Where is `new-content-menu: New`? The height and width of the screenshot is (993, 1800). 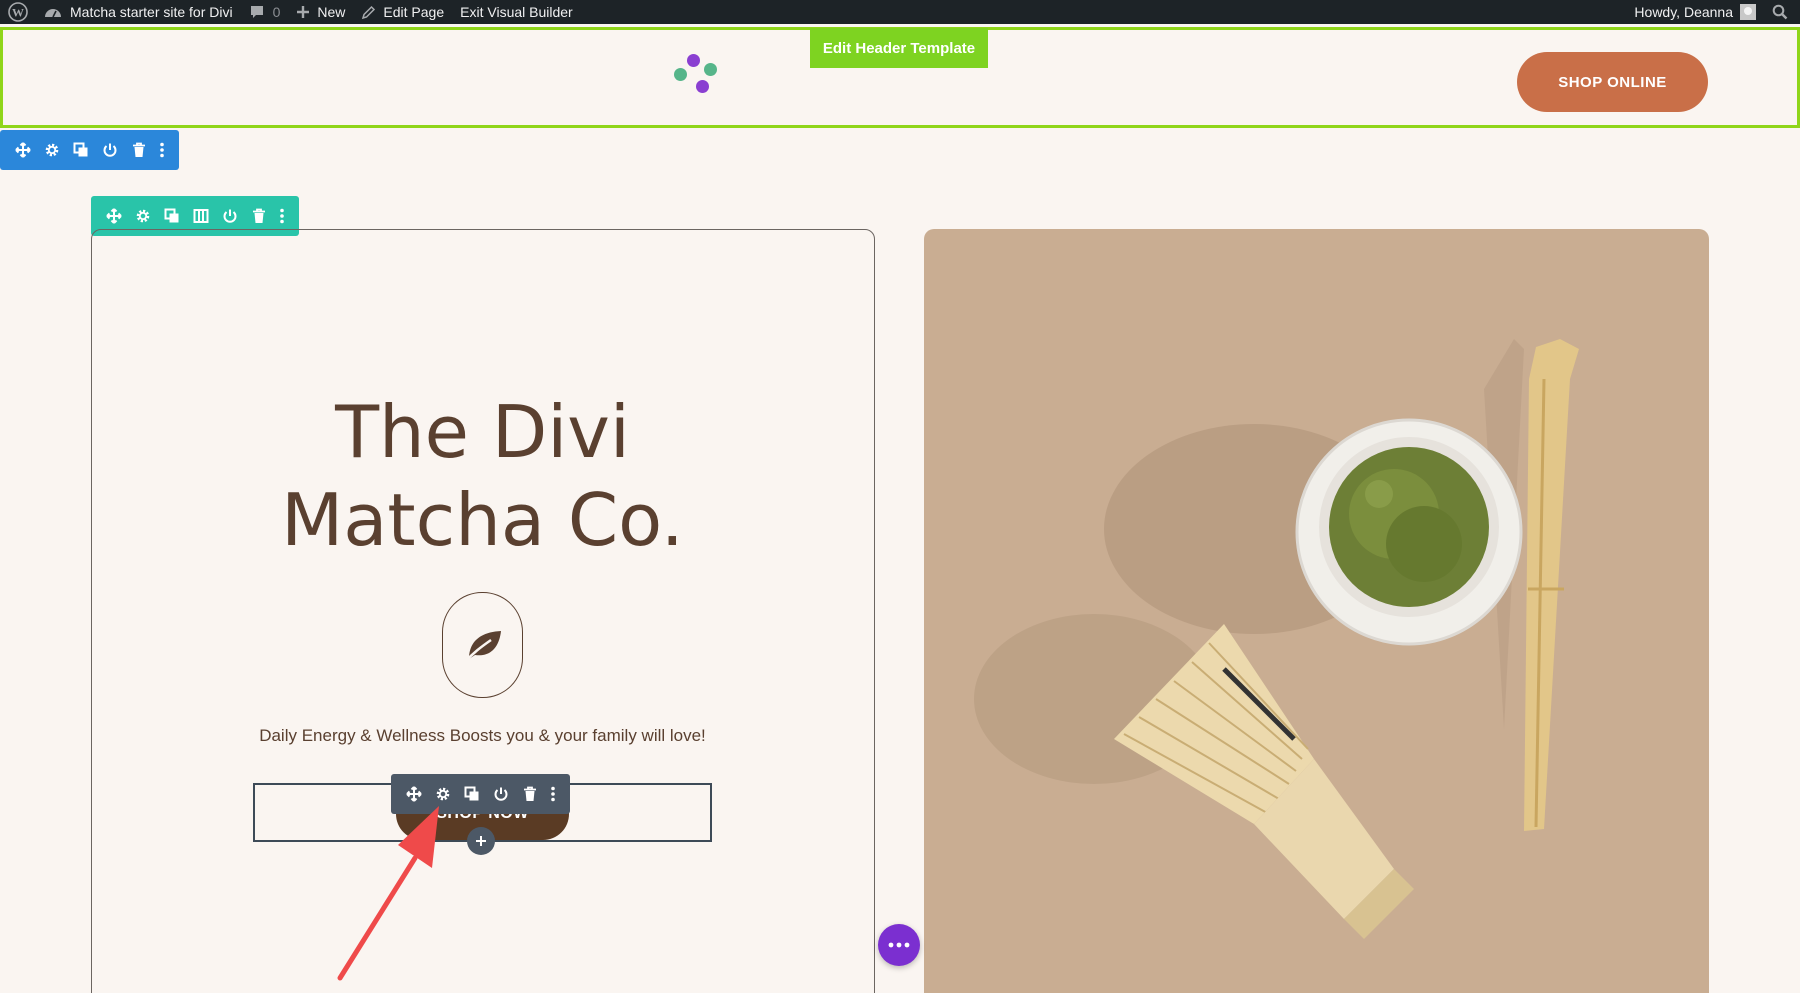
new-content-menu: New is located at coordinates (320, 12).